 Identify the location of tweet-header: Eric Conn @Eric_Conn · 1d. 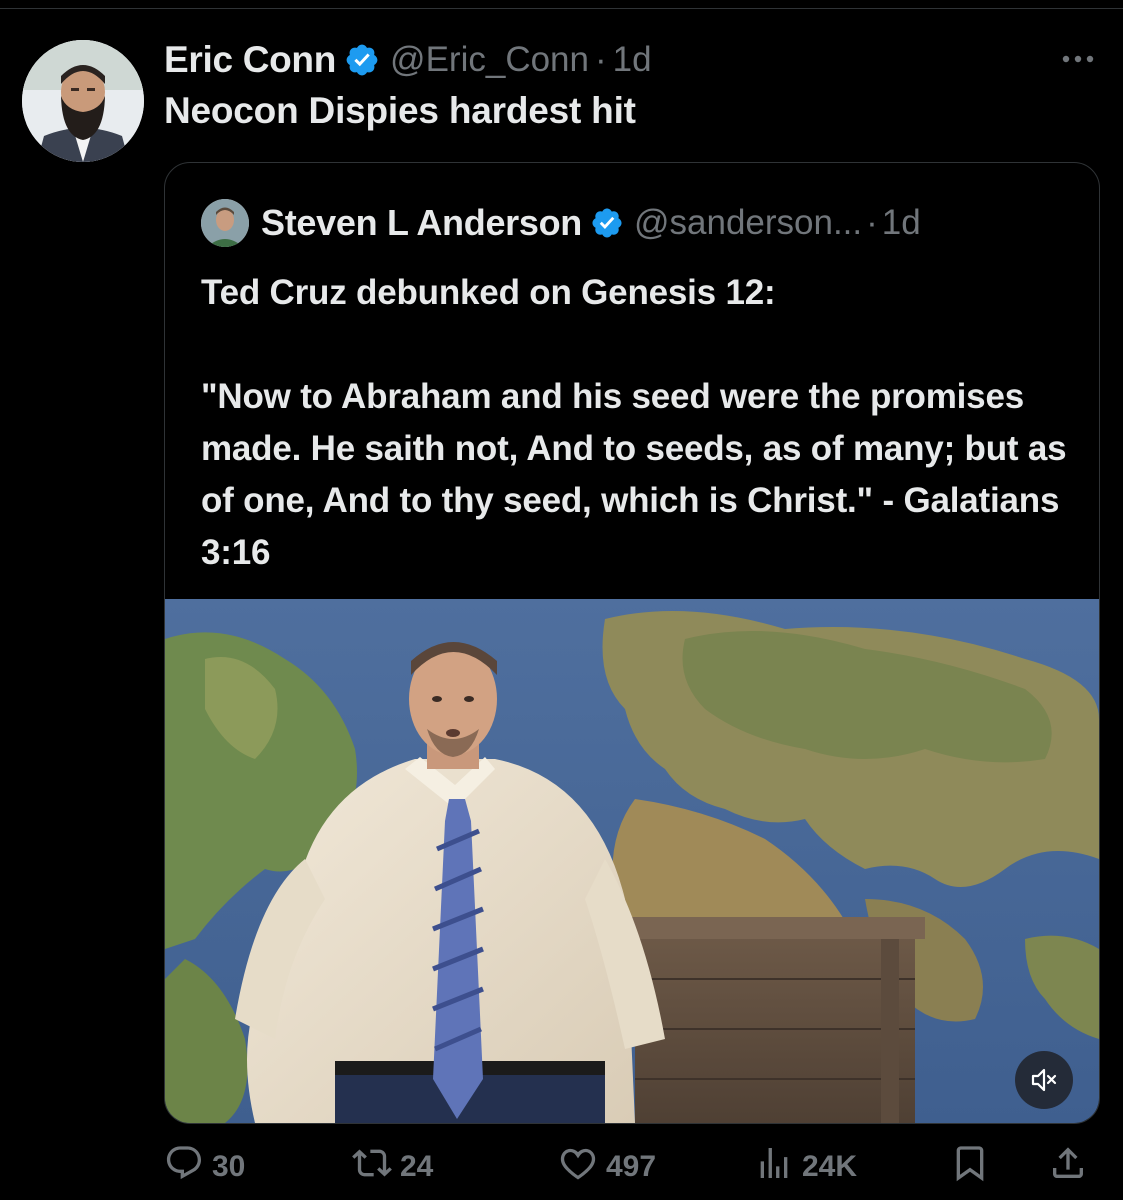
(408, 60).